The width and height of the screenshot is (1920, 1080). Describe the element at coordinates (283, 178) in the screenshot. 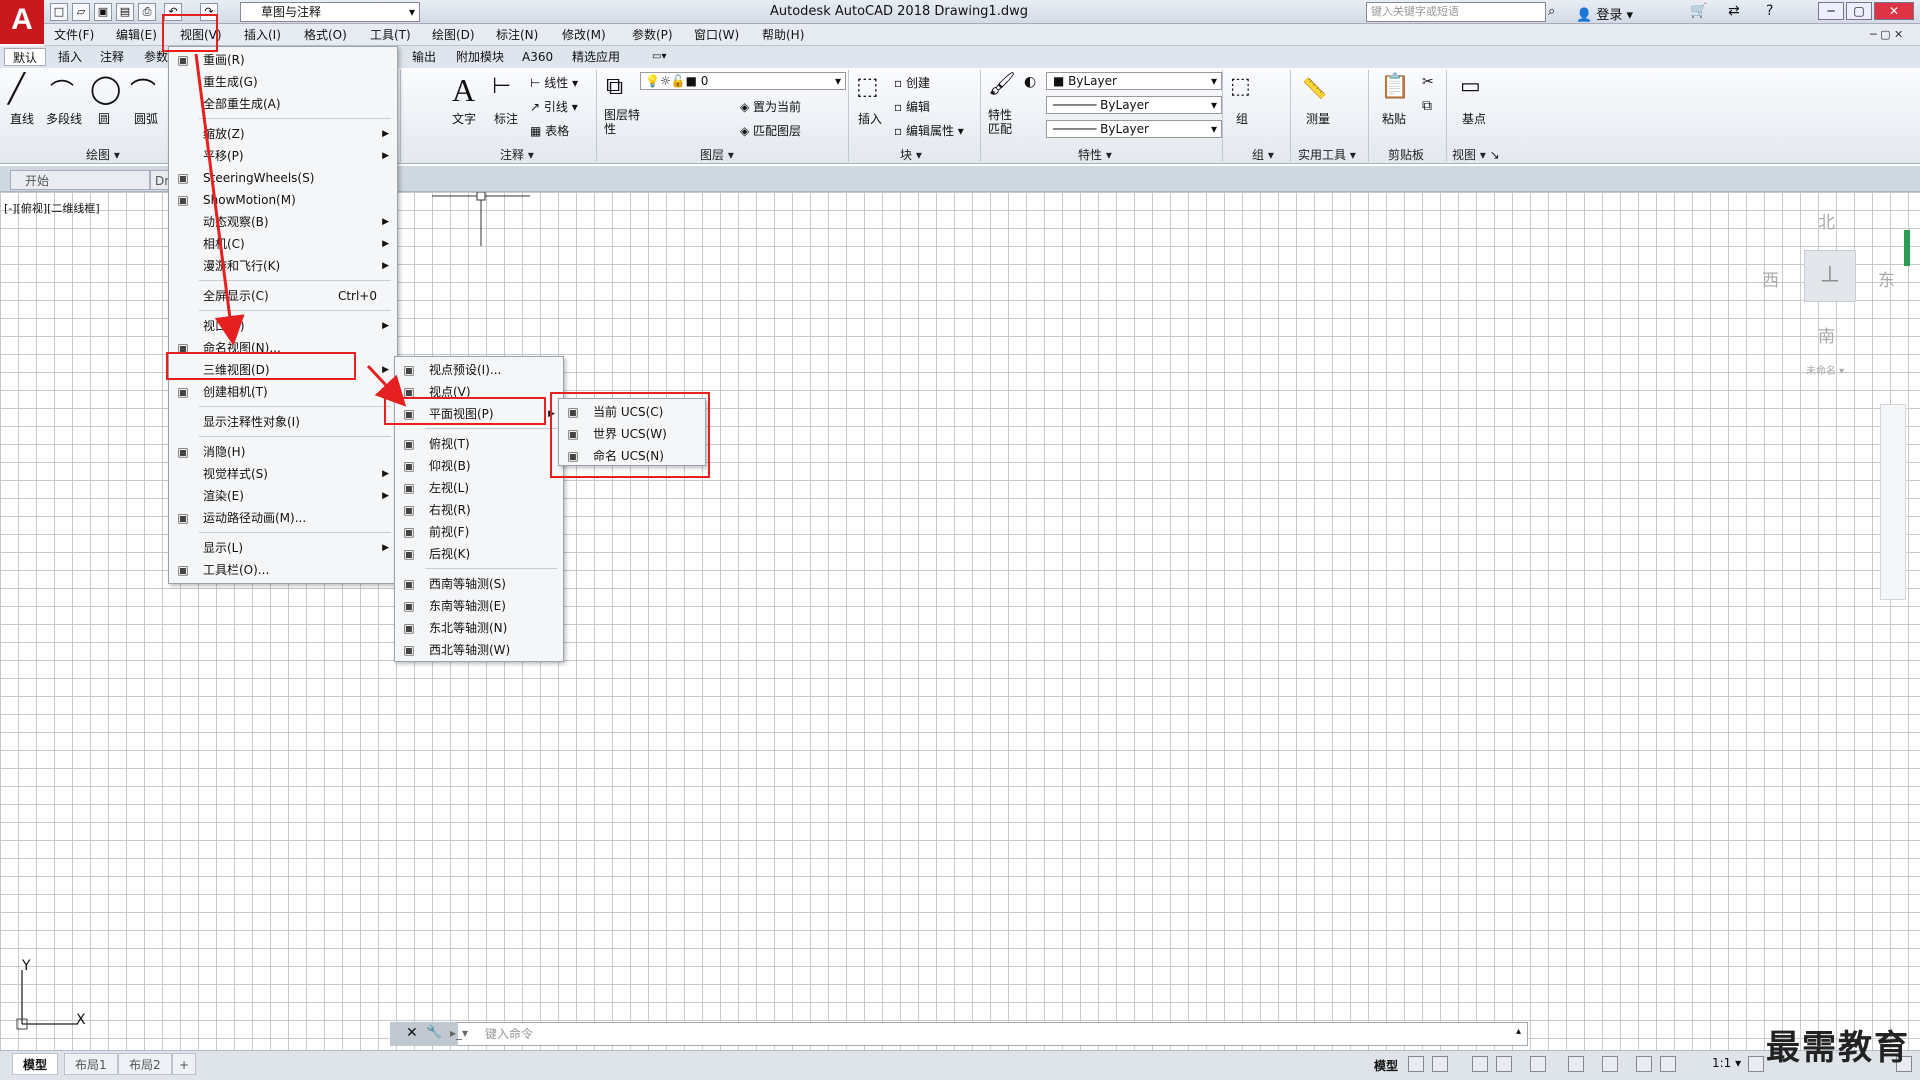

I see `view-menu-item: ▣ SteeringWheels(S)` at that location.